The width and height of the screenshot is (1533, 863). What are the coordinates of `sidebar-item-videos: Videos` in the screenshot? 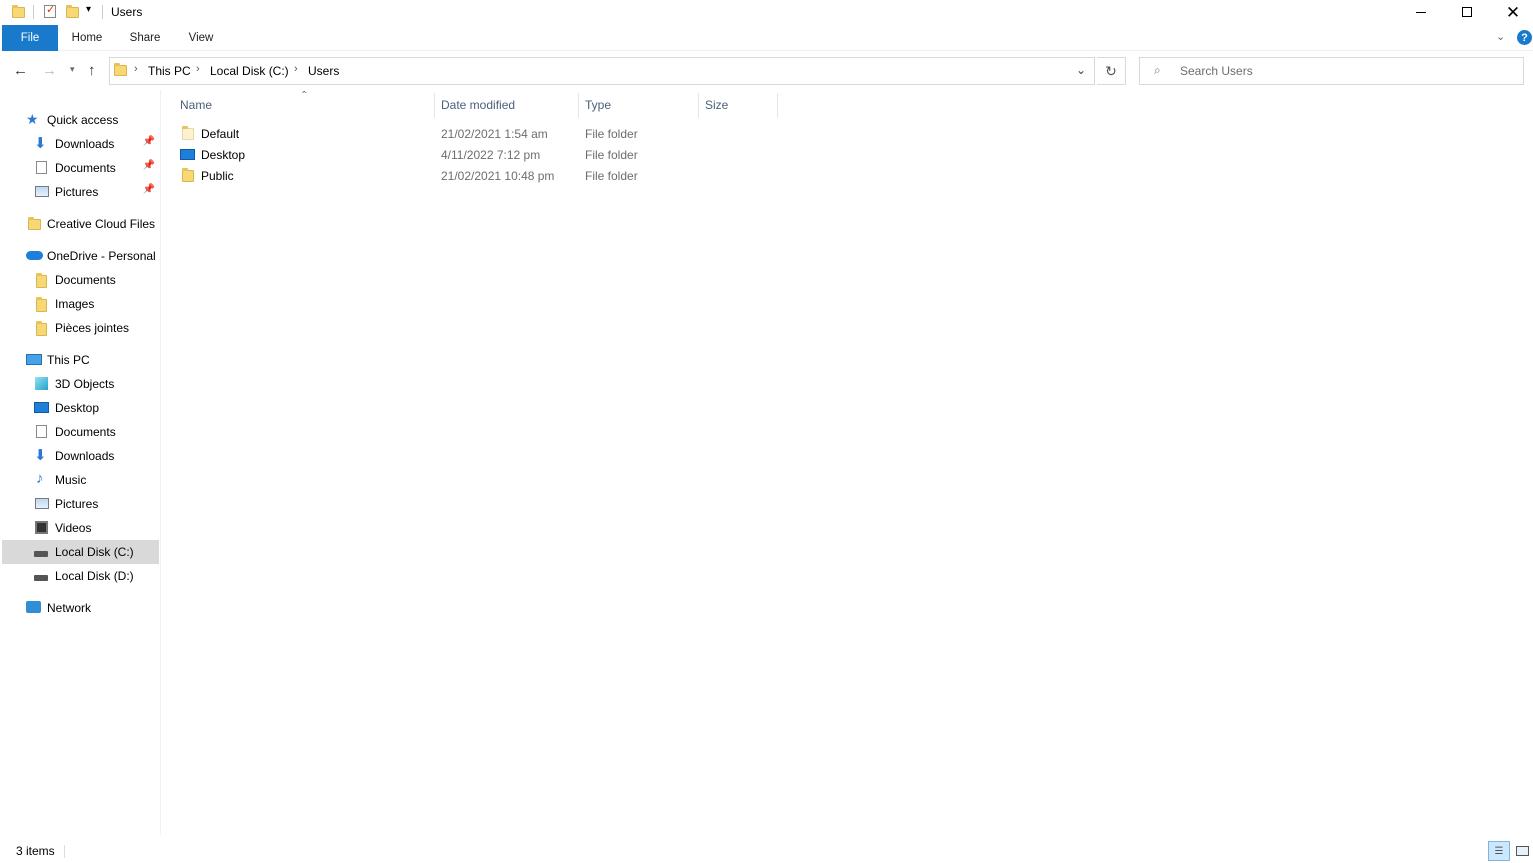 It's located at (80, 528).